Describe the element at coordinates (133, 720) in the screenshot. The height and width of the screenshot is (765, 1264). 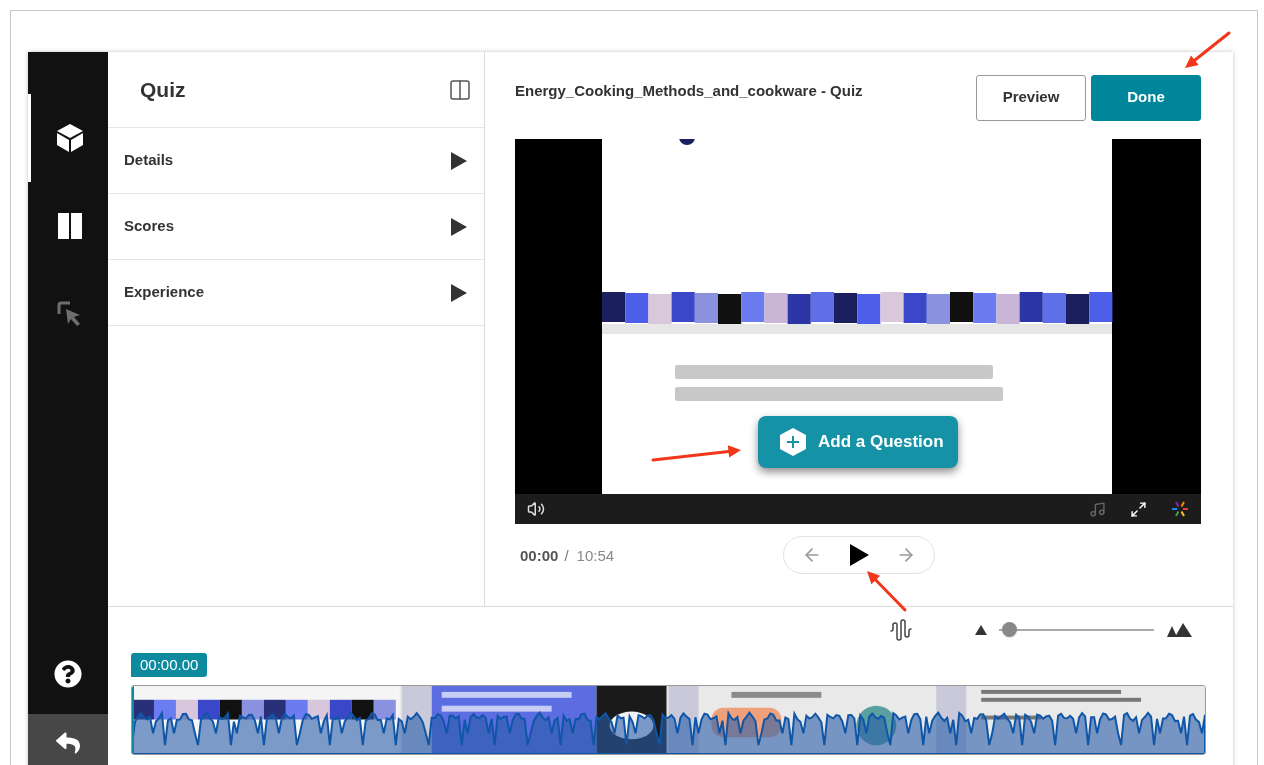
I see `playhead-line` at that location.